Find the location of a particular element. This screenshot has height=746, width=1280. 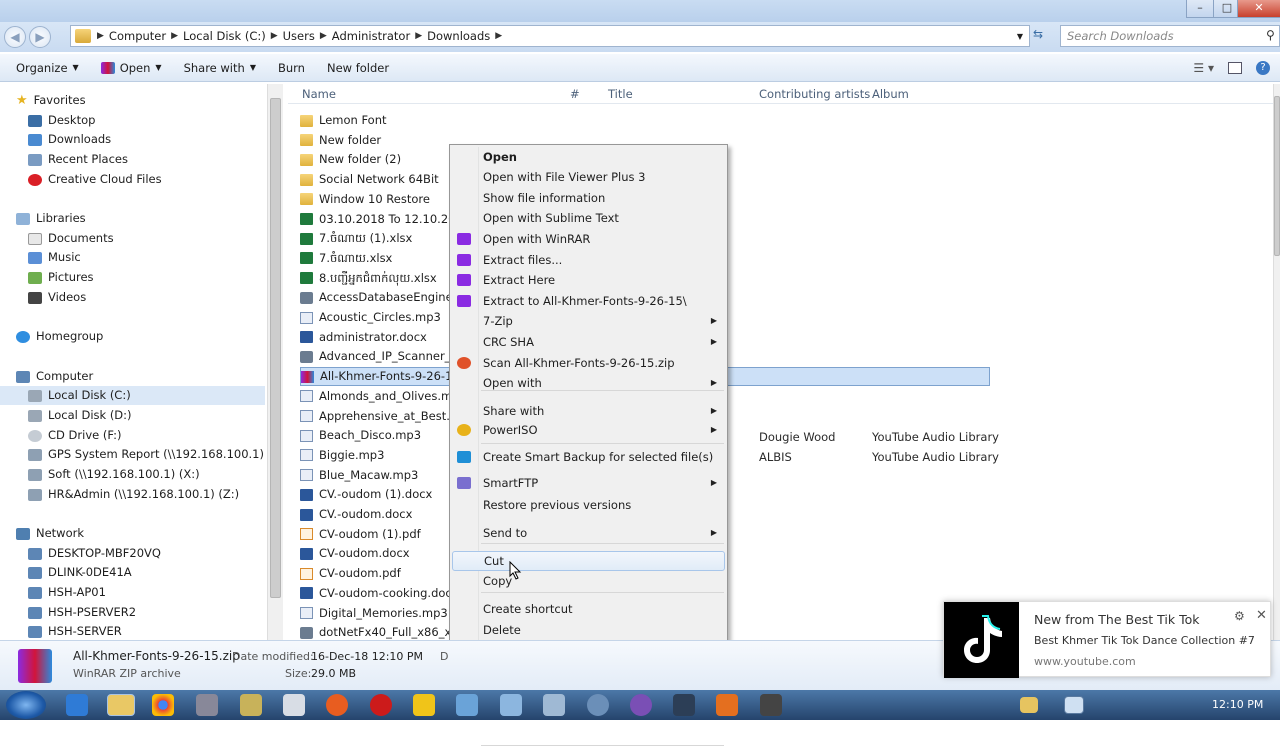

nav-scrollbar-thumb is located at coordinates (275, 348).